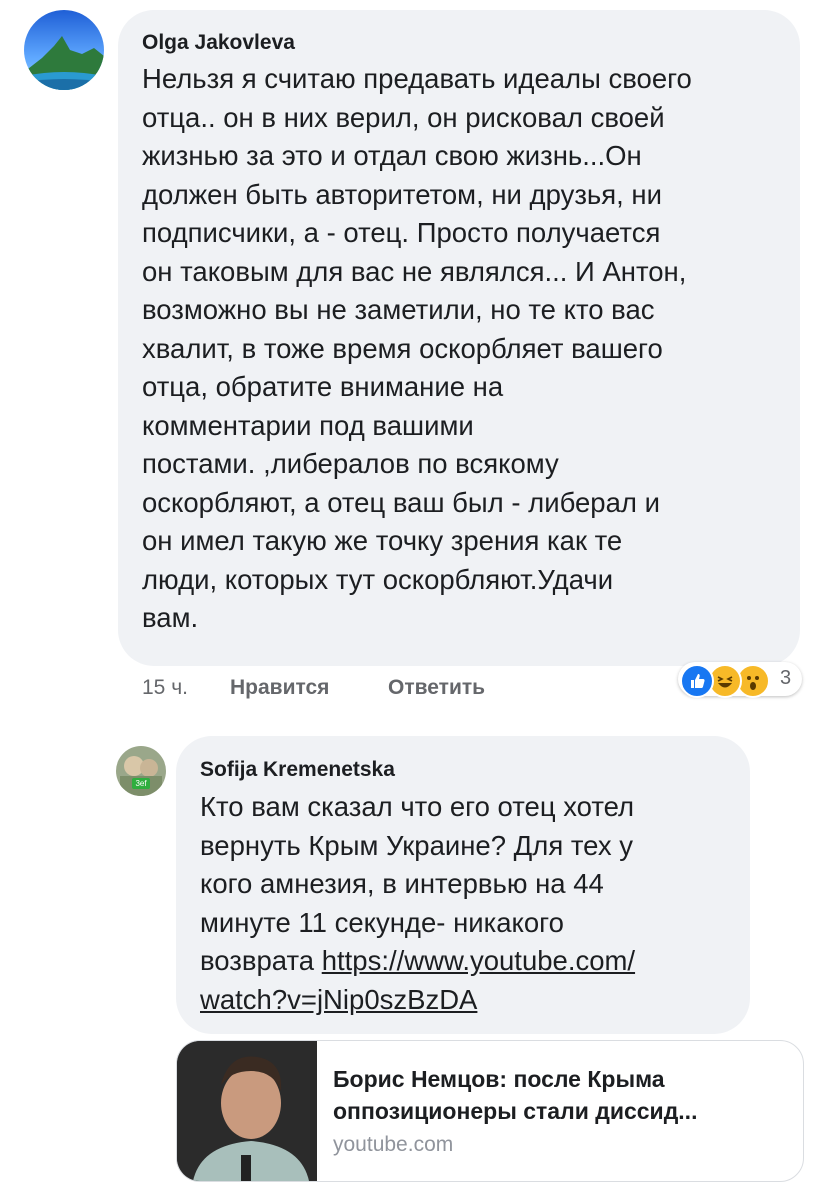 The height and width of the screenshot is (1182, 827). Describe the element at coordinates (338, 999) in the screenshot. I see `youtube-link-part2: watch?v=jNip0szBzDA` at that location.